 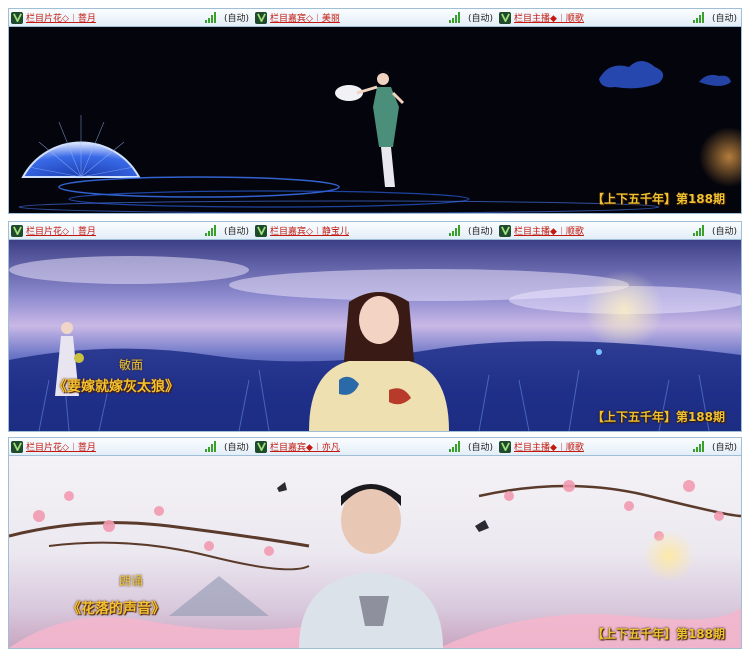 What do you see at coordinates (116, 387) in the screenshot?
I see `program-title: 《要嫁就嫁灰太狼》` at bounding box center [116, 387].